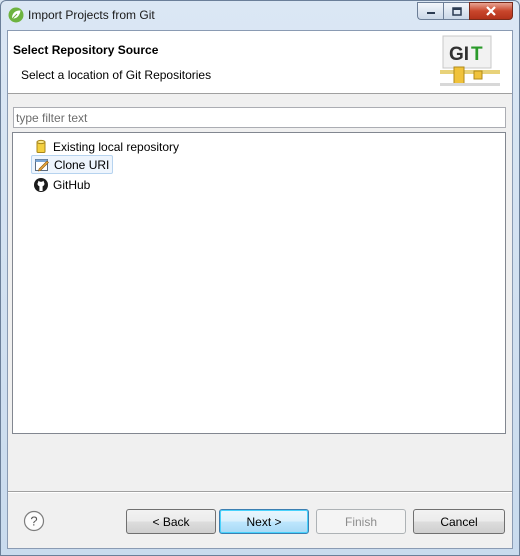 The image size is (520, 556). Describe the element at coordinates (260, 492) in the screenshot. I see `button-bar-separator` at that location.